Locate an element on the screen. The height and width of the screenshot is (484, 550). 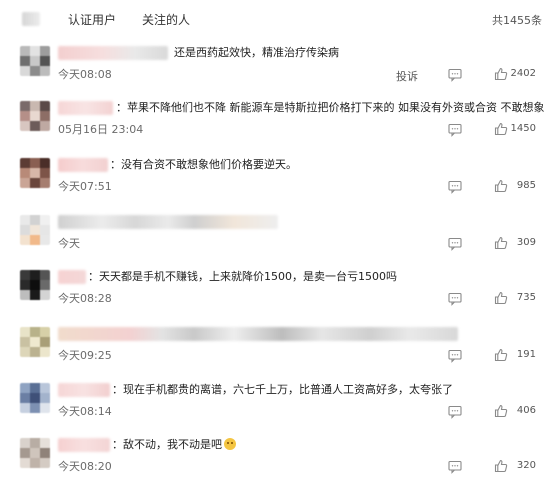
comment-time: 05月16日 23:04 is located at coordinates (101, 129).